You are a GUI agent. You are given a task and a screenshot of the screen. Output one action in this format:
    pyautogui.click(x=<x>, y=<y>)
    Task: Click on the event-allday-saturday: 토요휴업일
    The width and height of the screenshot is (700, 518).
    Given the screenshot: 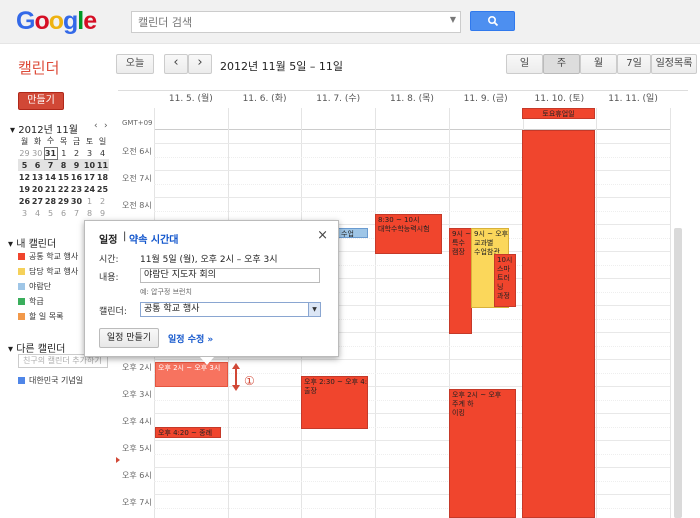 What is the action you would take?
    pyautogui.click(x=558, y=113)
    